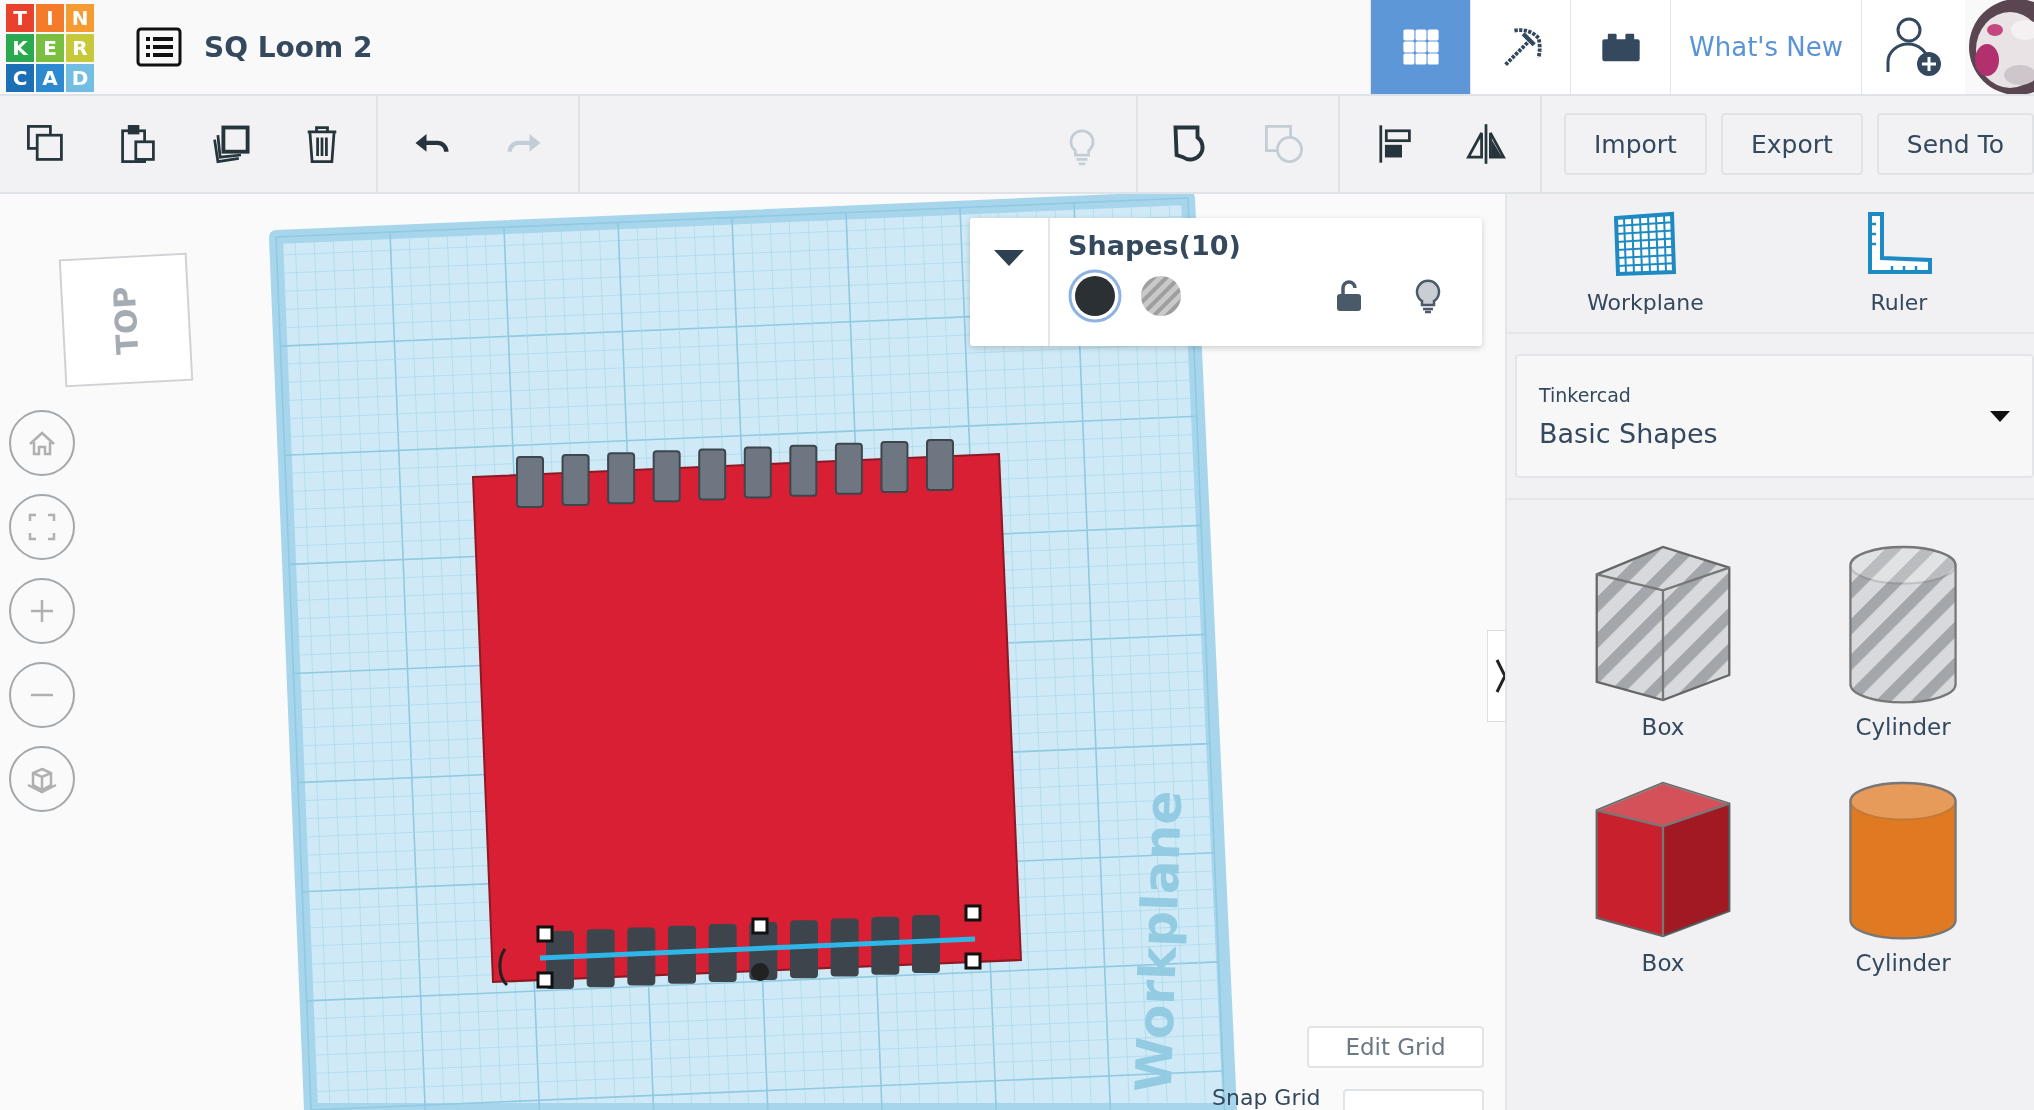 The height and width of the screenshot is (1110, 2034). I want to click on library-dropdown: Tinkercad Basic Shapes, so click(1774, 416).